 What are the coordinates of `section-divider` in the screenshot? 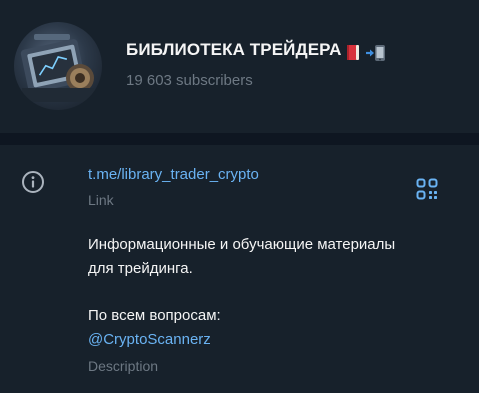 It's located at (239, 139).